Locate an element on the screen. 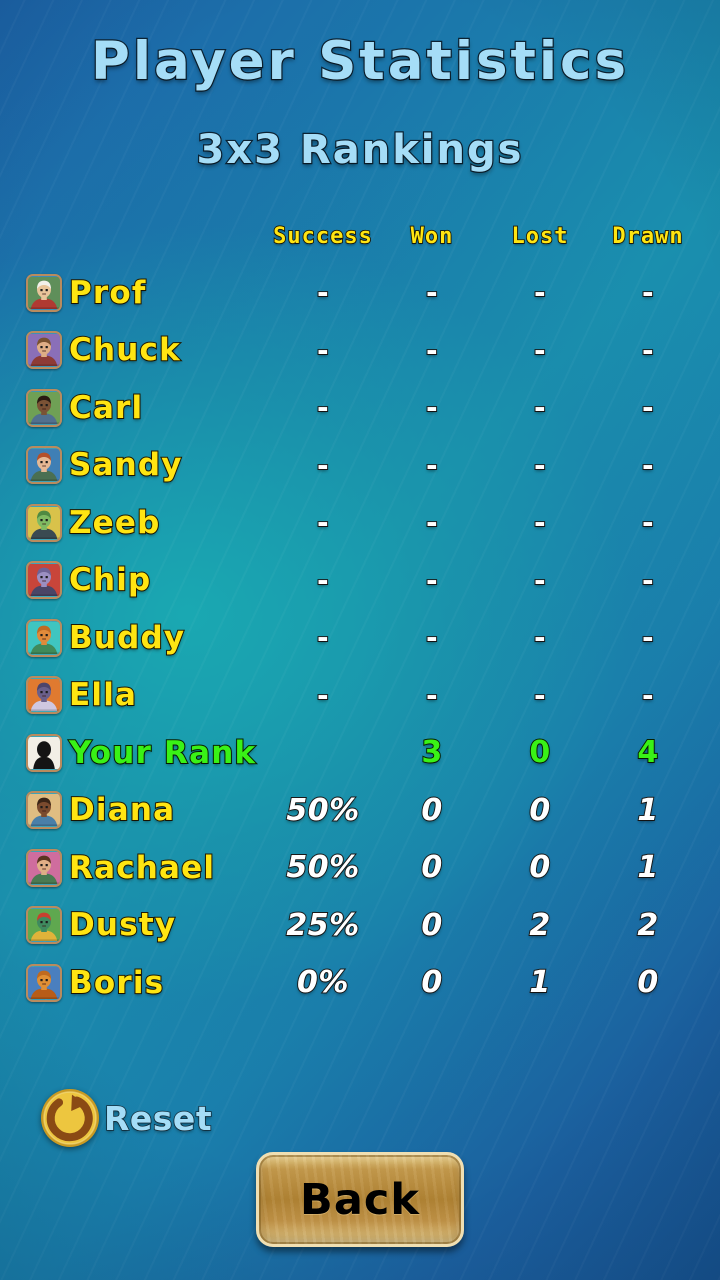  table-row: Chuck - - - - is located at coordinates (360, 351).